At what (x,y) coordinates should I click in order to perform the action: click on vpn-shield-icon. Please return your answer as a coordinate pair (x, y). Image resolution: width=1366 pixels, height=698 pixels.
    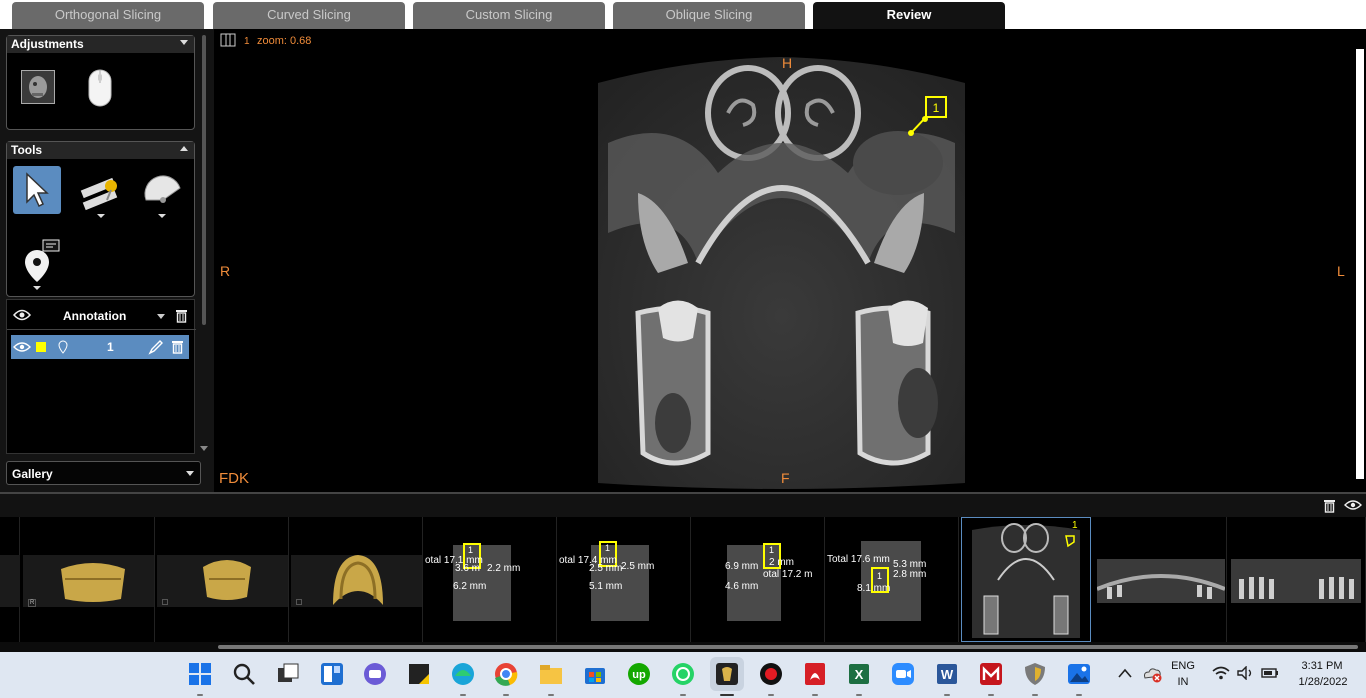
    Looking at the image, I should click on (1035, 674).